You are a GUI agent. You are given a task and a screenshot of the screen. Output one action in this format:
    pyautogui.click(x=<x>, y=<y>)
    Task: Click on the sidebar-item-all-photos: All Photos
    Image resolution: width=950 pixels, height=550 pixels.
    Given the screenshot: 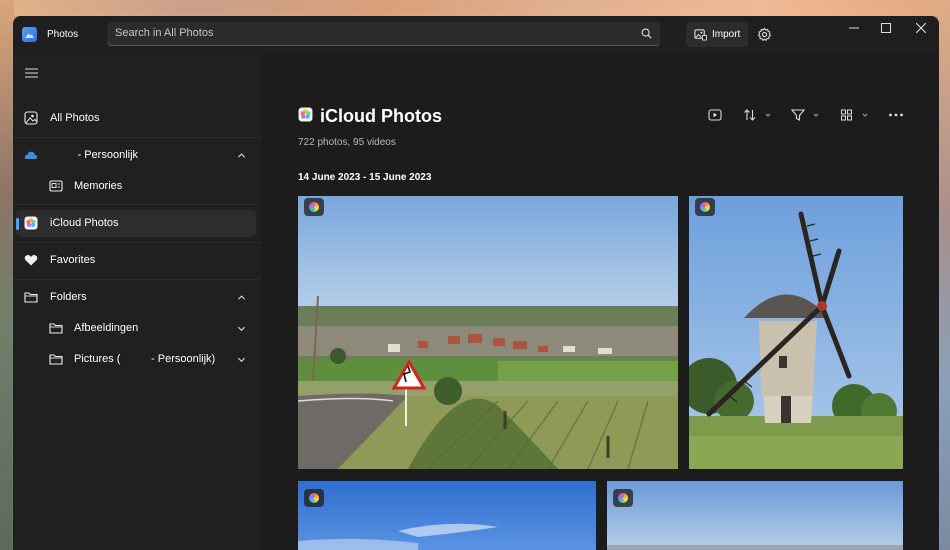 What is the action you would take?
    pyautogui.click(x=136, y=118)
    